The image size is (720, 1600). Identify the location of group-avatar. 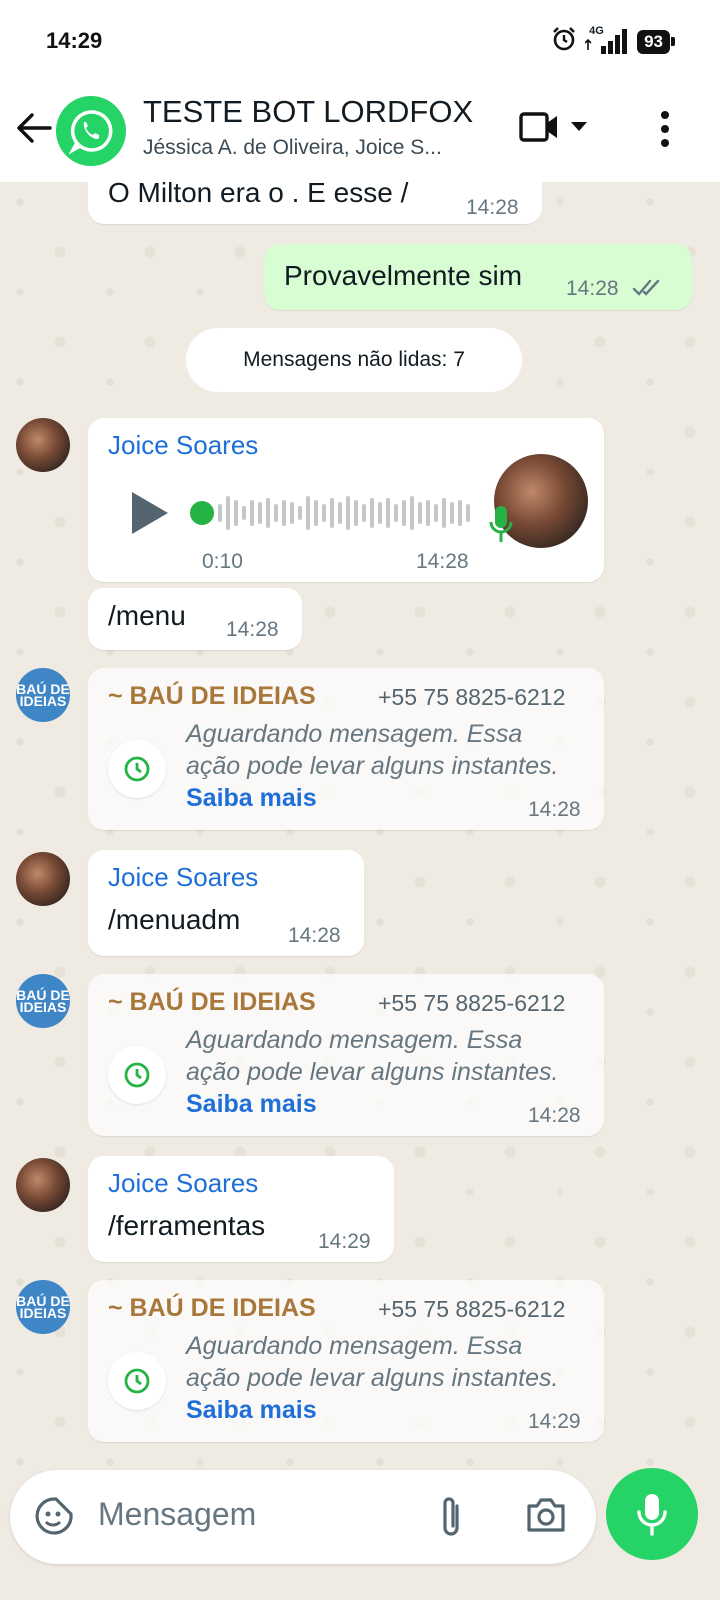
(91, 131).